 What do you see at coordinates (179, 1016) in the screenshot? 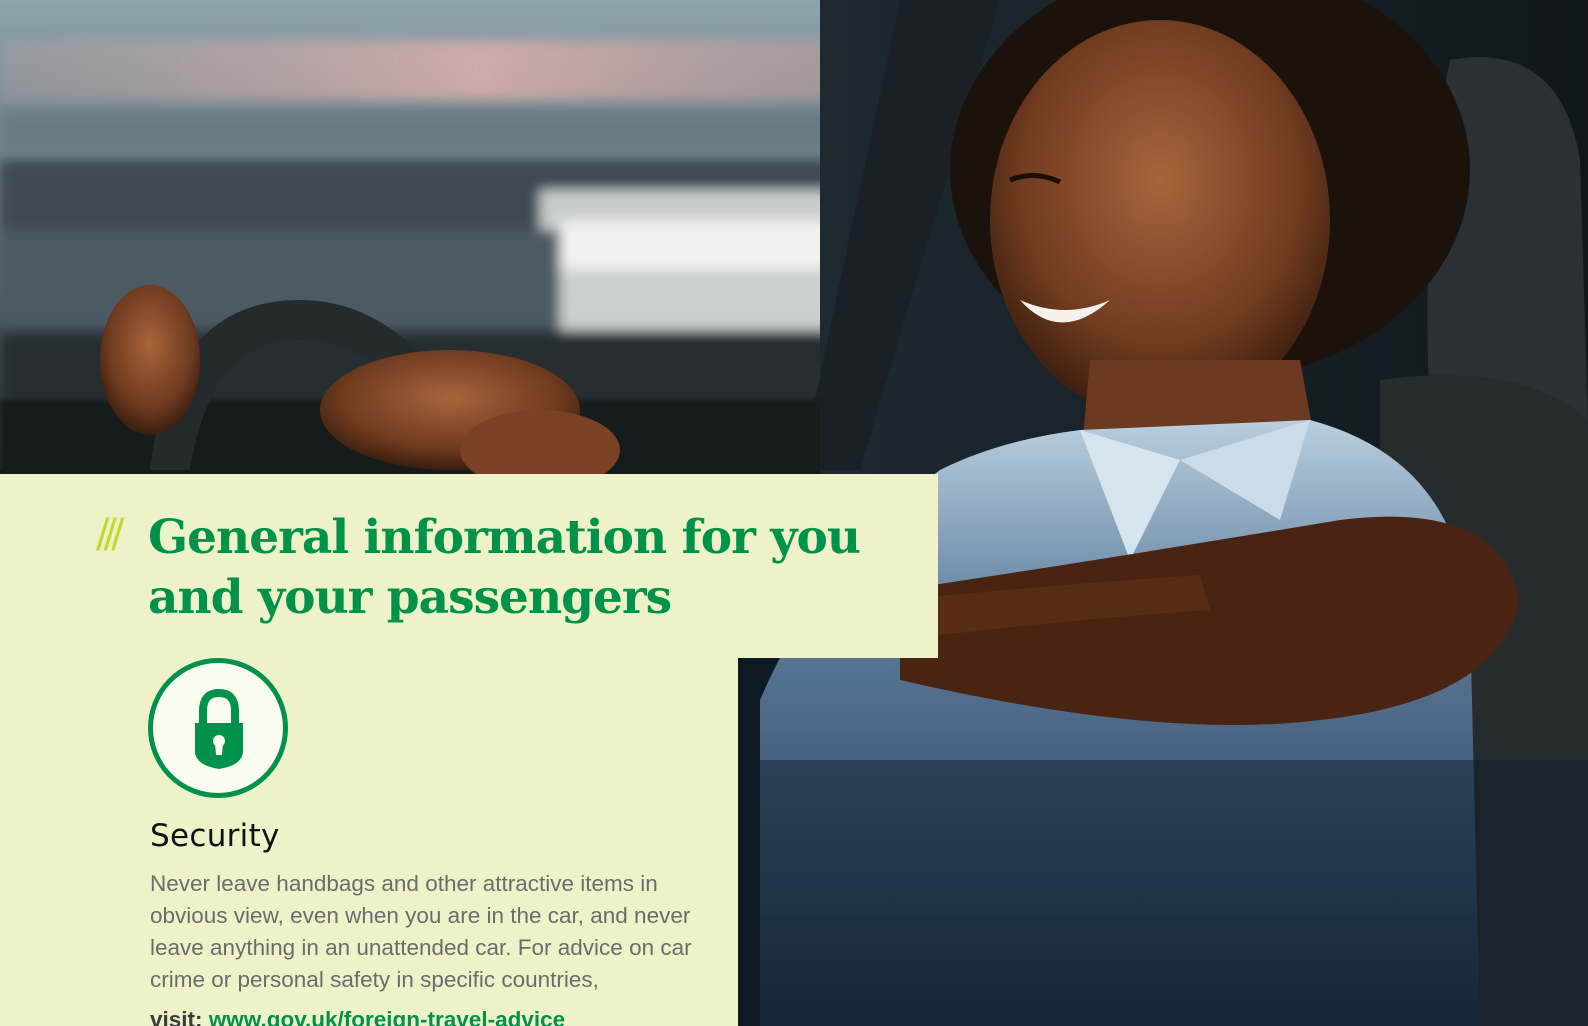
I see `visit-label: visit:` at bounding box center [179, 1016].